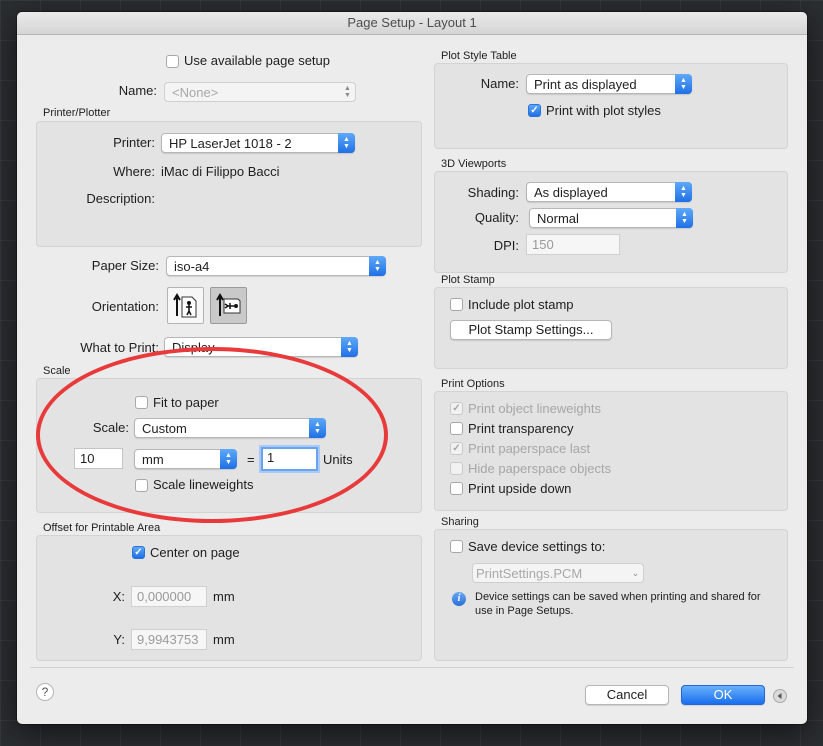  Describe the element at coordinates (611, 218) in the screenshot. I see `quality-select: Normal ▲ ▼` at that location.